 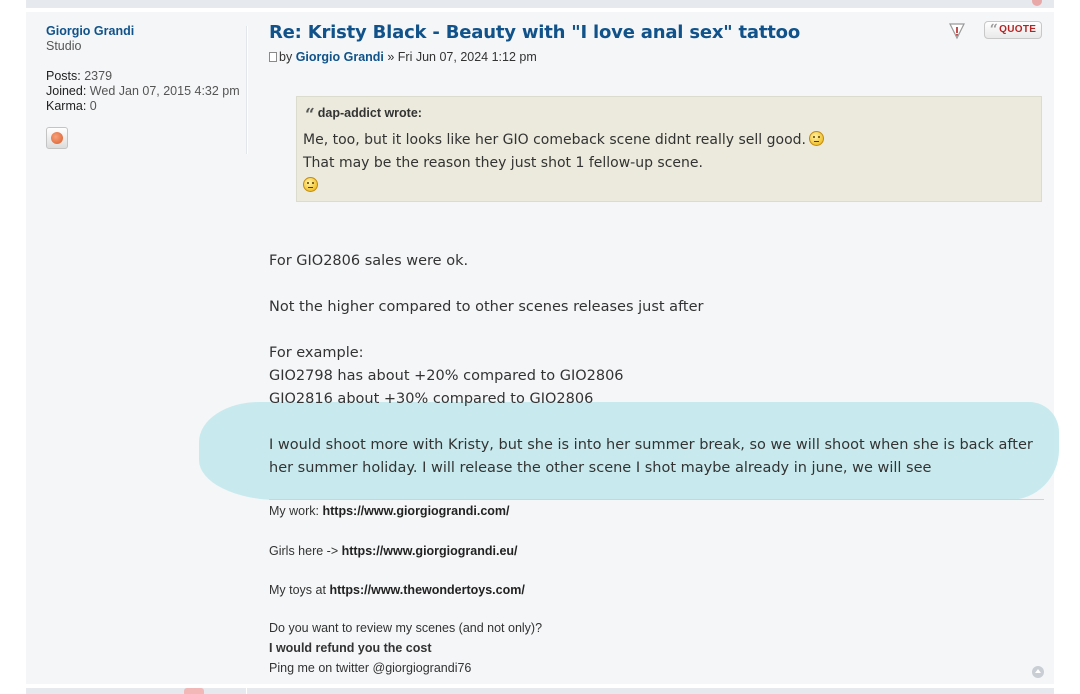 What do you see at coordinates (668, 186) in the screenshot?
I see `quote-smiley-line` at bounding box center [668, 186].